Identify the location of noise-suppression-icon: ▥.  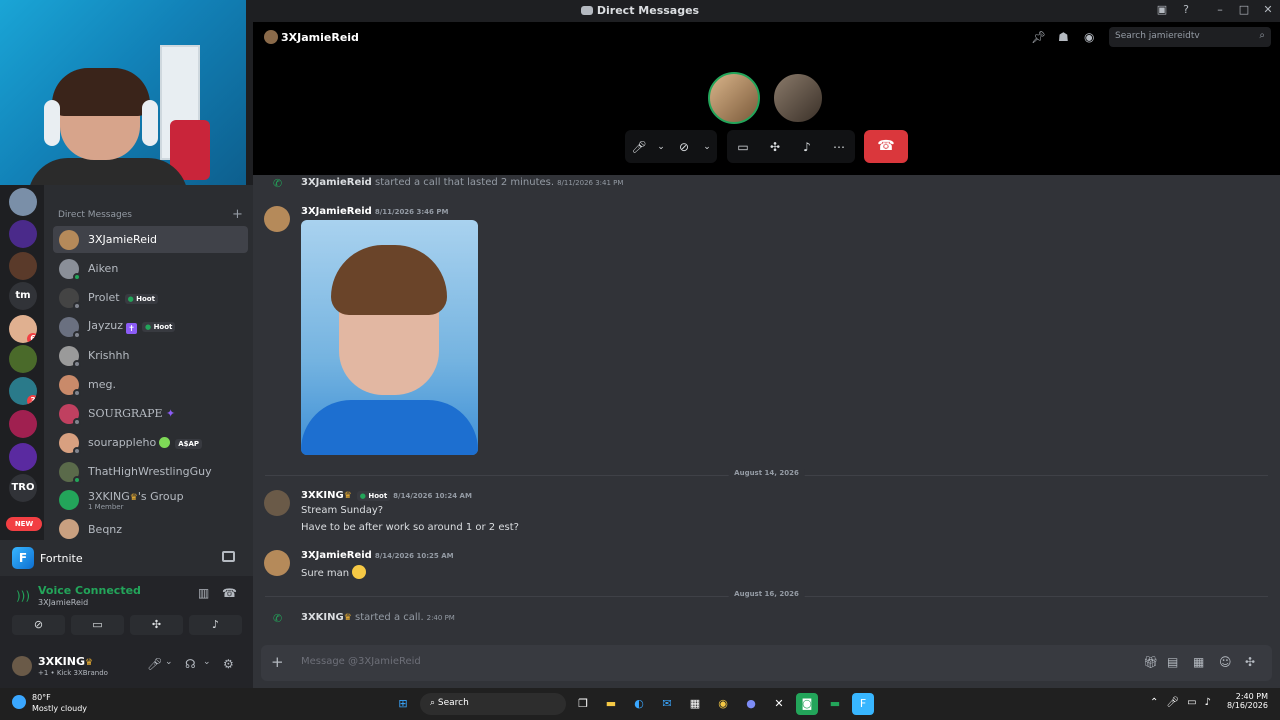
(203, 593).